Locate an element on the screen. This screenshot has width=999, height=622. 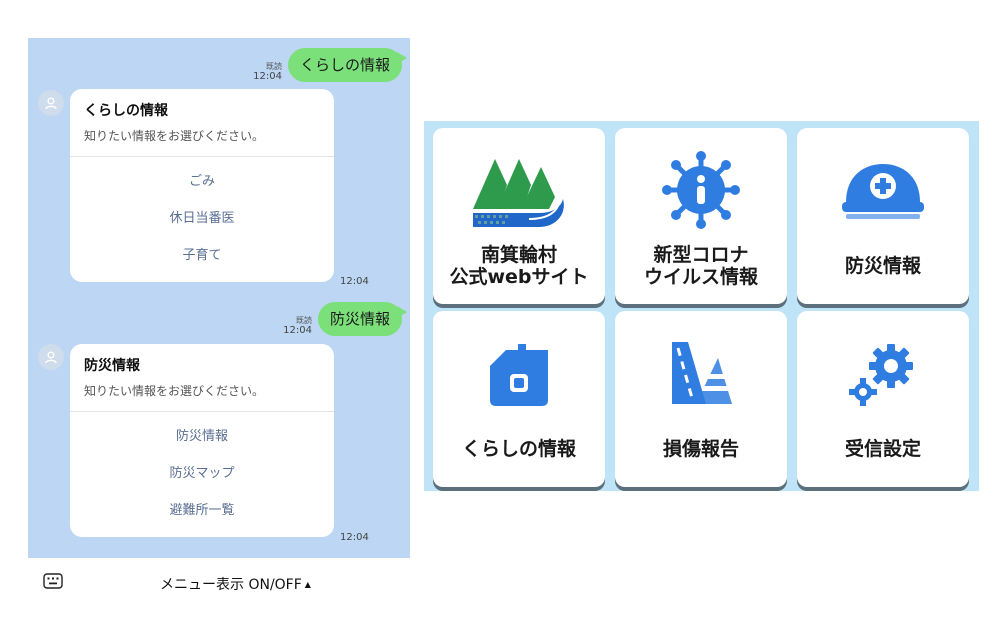
card-options: ごみ 休日当番医 子育て is located at coordinates (202, 219).